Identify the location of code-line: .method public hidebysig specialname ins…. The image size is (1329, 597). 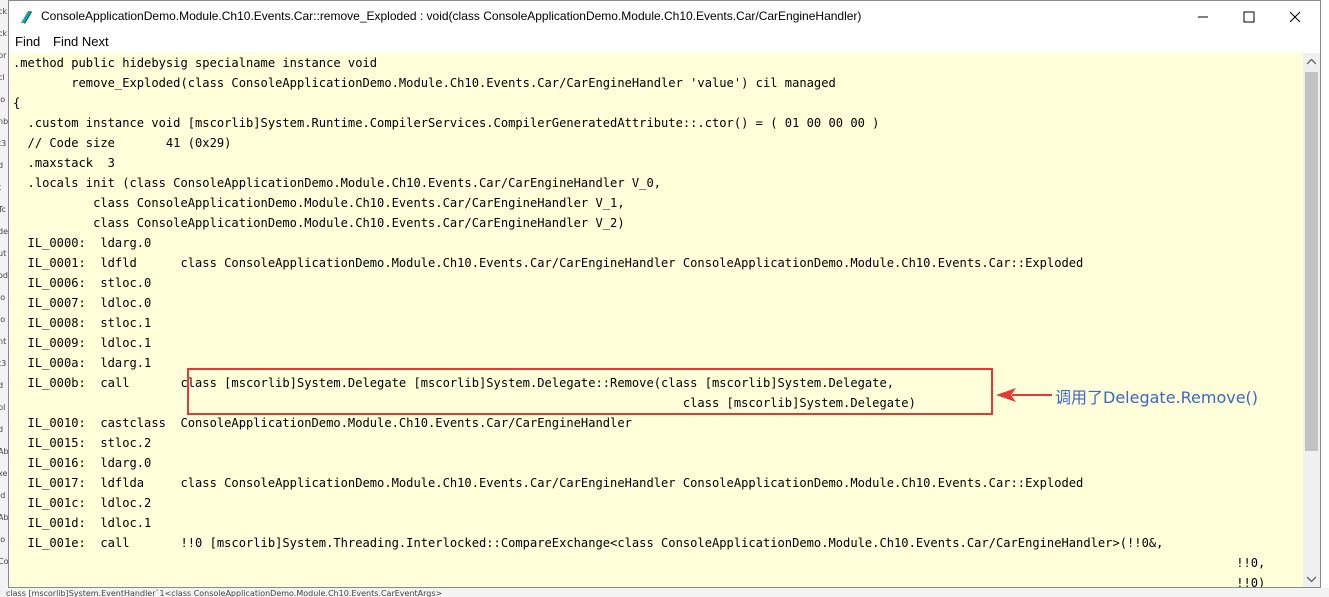
(195, 63).